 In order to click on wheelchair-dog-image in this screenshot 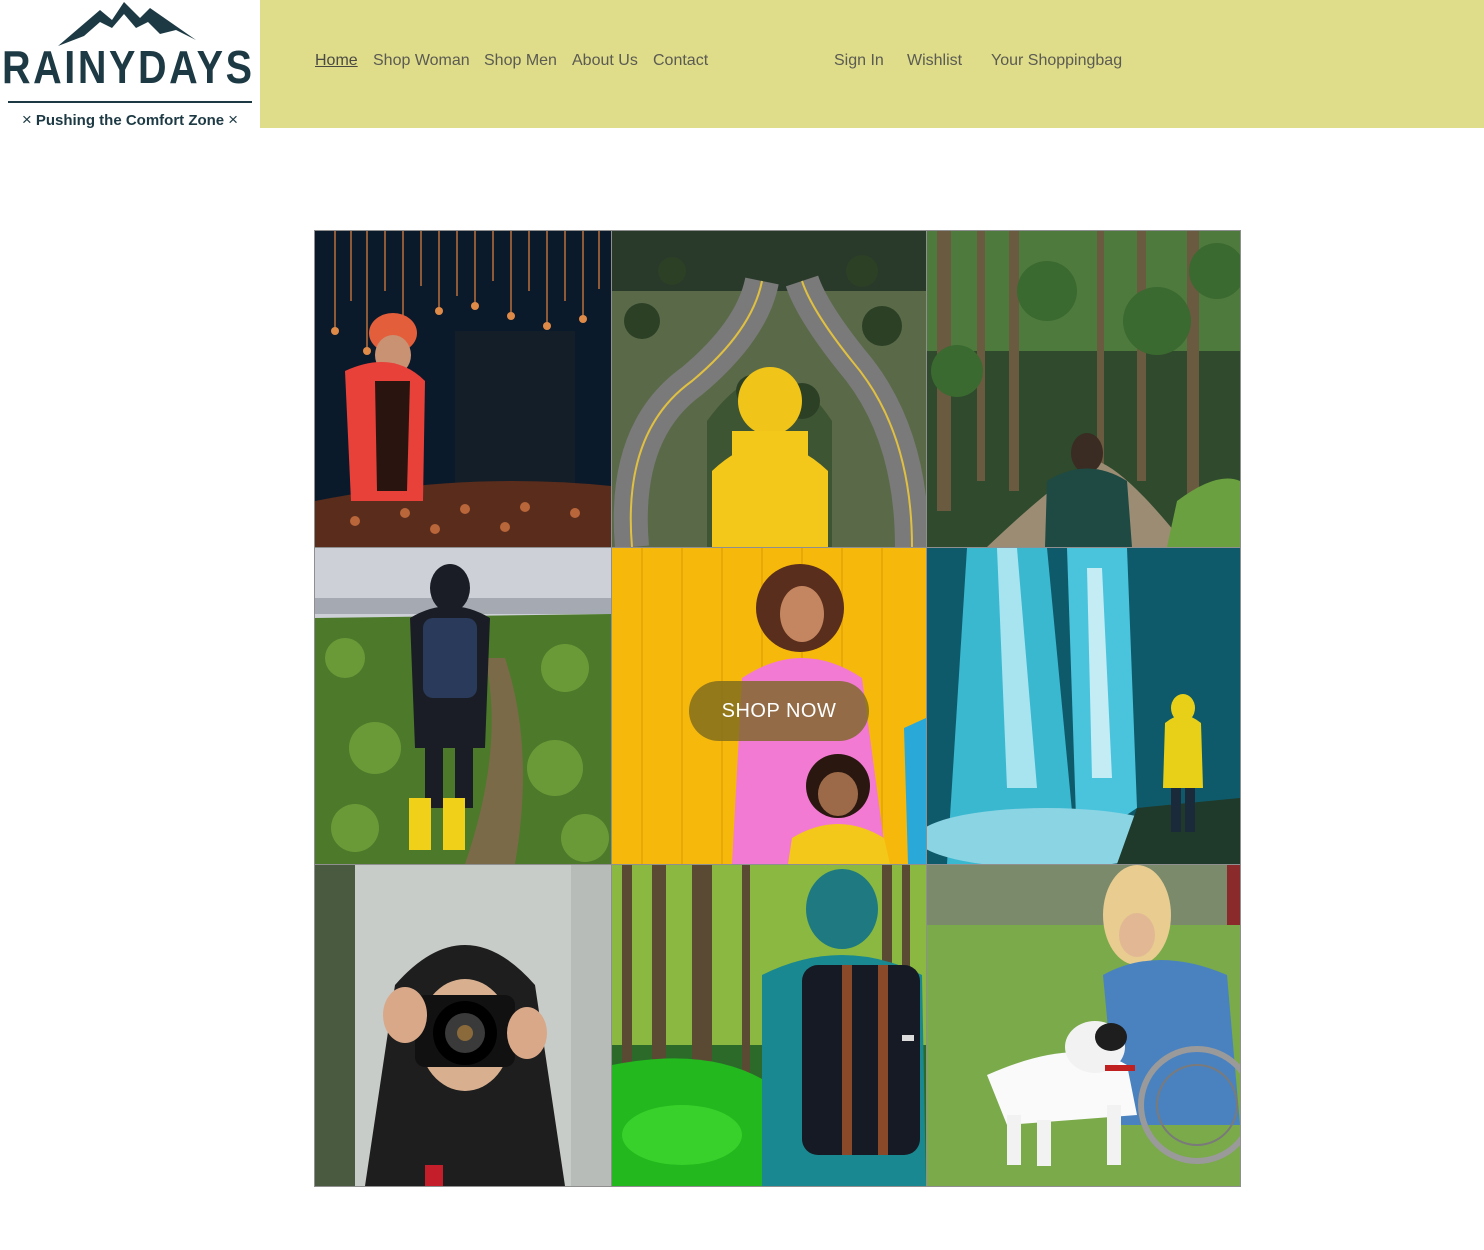, I will do `click(1083, 1025)`.